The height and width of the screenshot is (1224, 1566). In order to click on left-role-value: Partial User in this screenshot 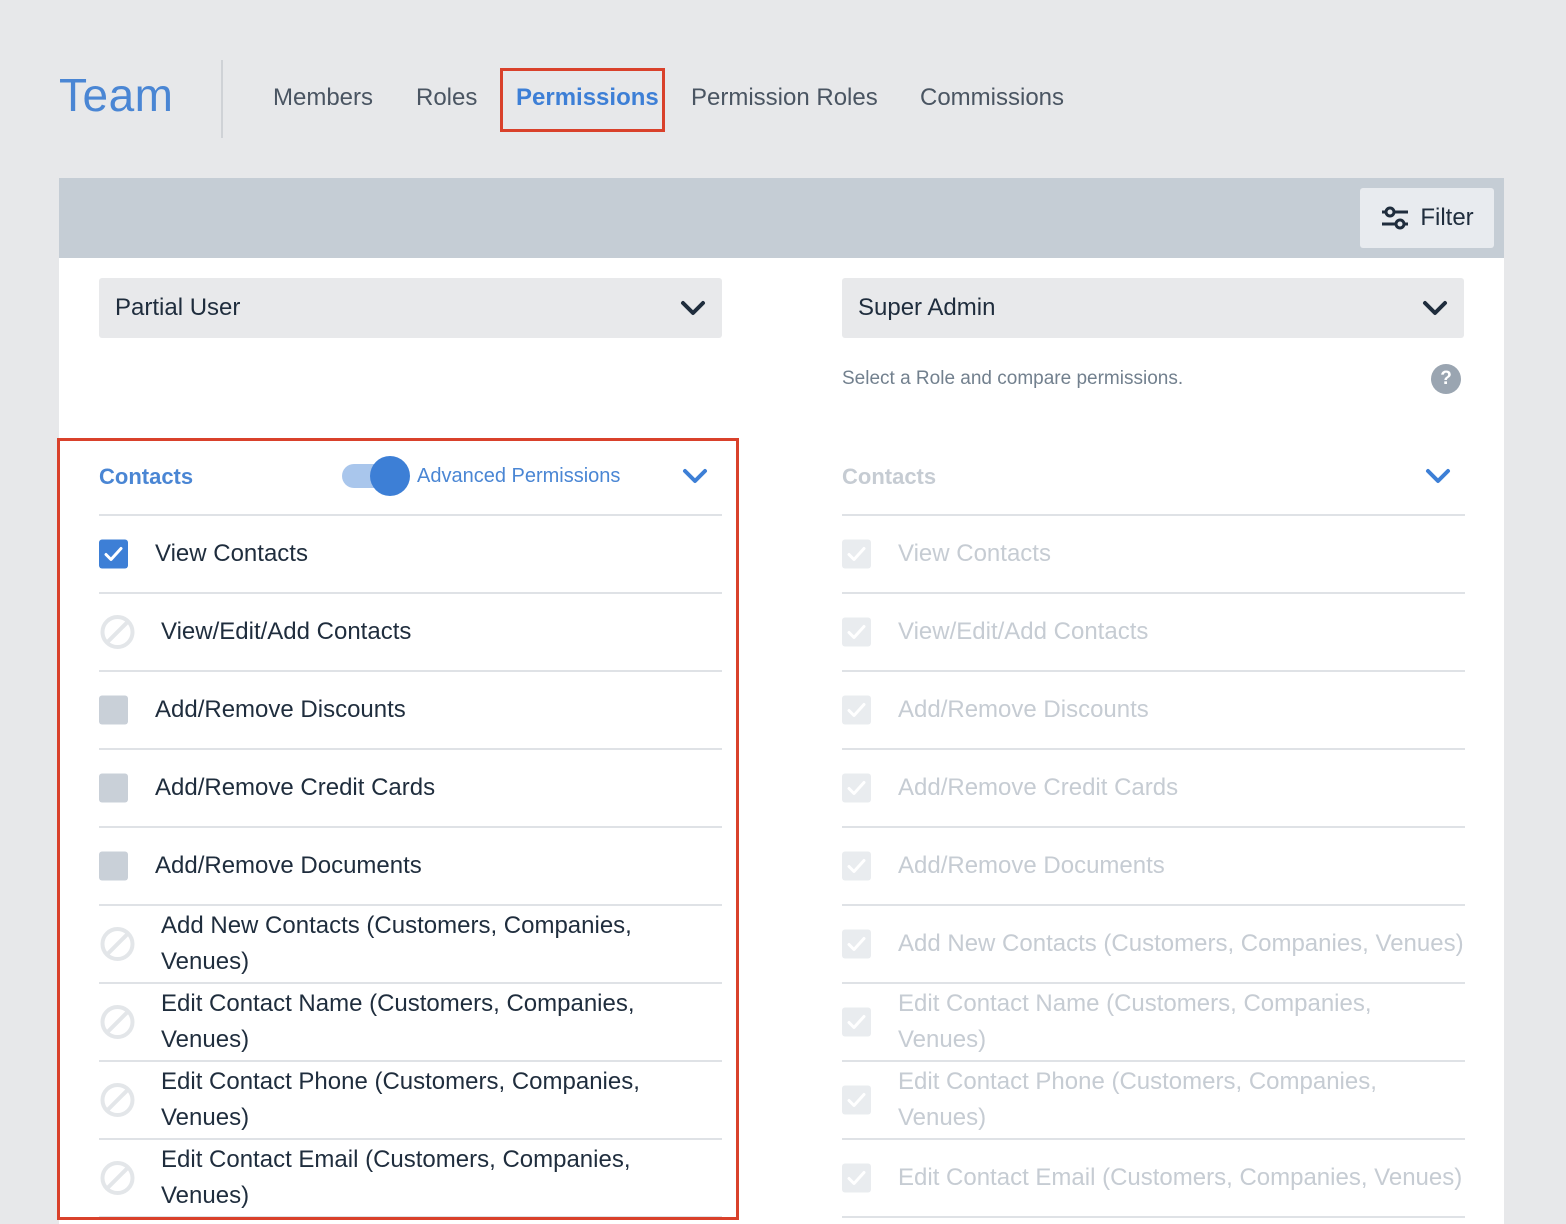, I will do `click(178, 307)`.